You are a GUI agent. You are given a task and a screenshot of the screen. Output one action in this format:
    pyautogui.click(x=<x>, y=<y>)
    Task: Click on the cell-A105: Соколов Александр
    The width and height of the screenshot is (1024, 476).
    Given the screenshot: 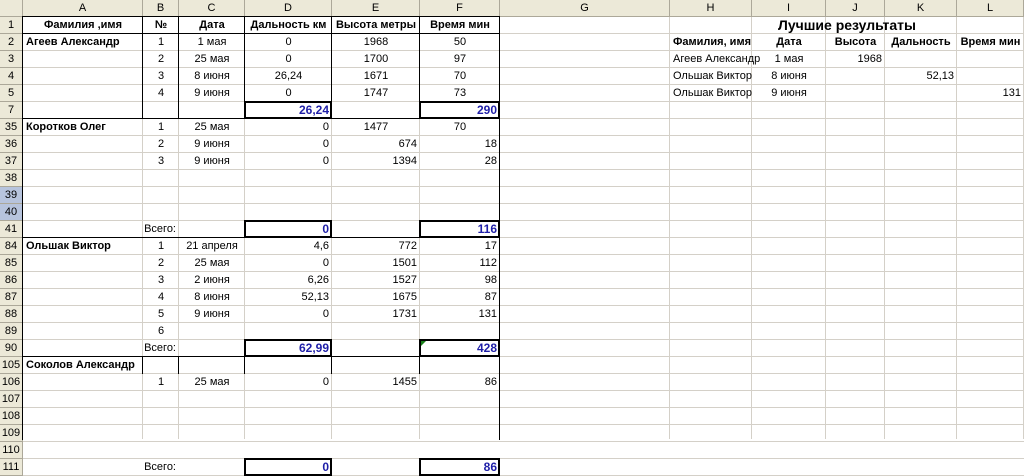 What is the action you would take?
    pyautogui.click(x=83, y=365)
    